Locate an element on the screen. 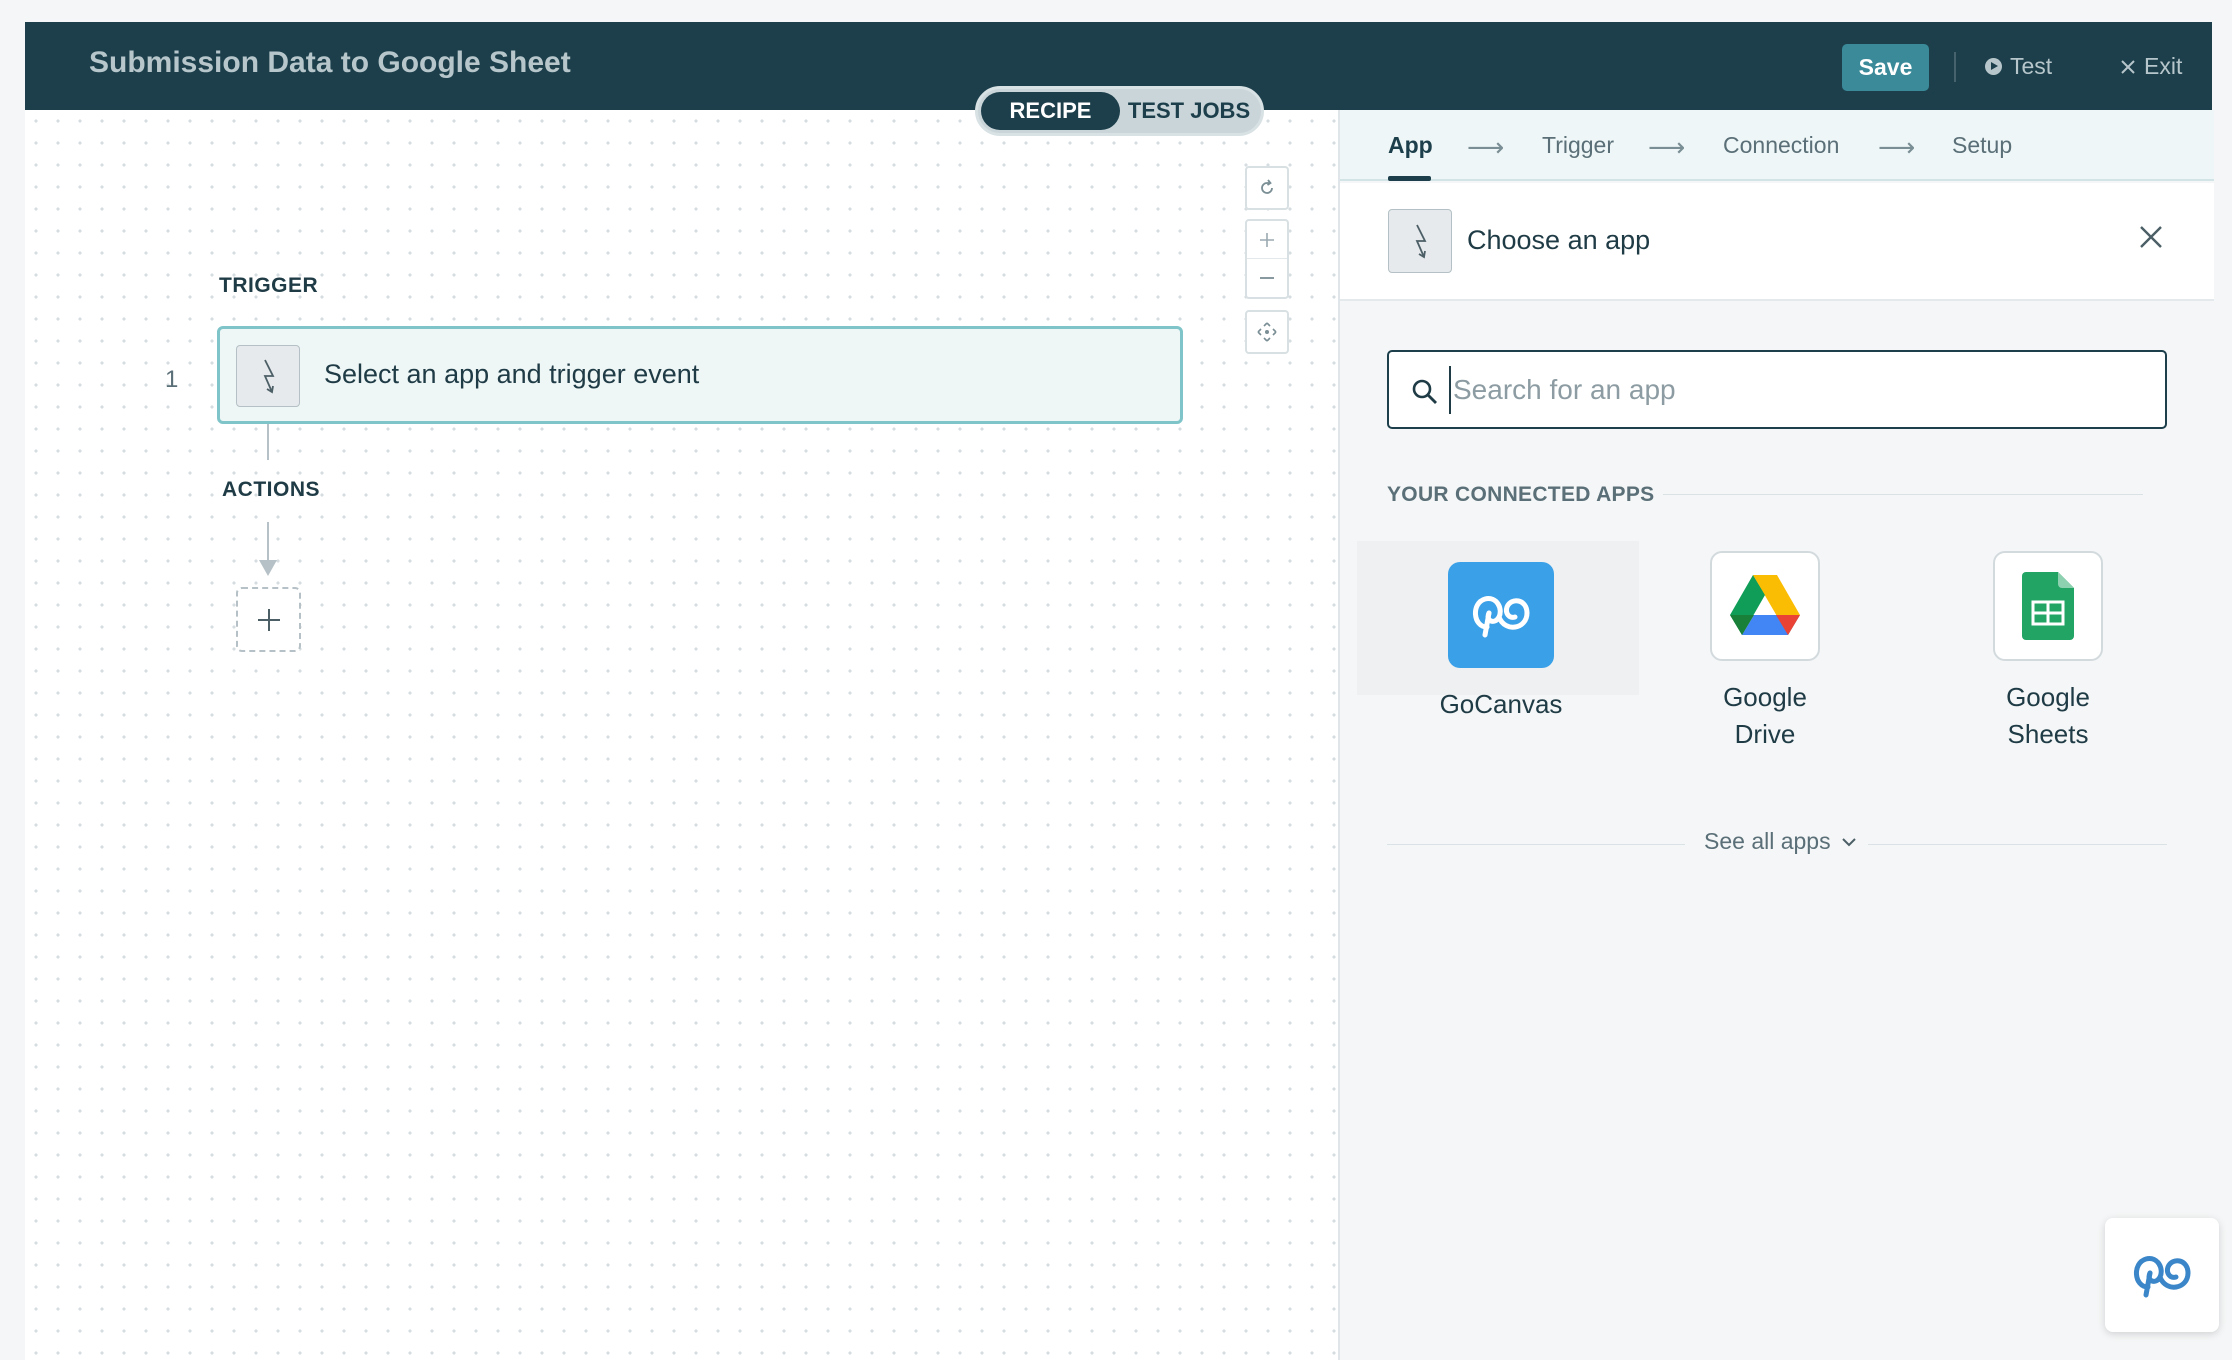 The image size is (2232, 1360). app-card-gocanvas: GoCanvas is located at coordinates (1501, 642).